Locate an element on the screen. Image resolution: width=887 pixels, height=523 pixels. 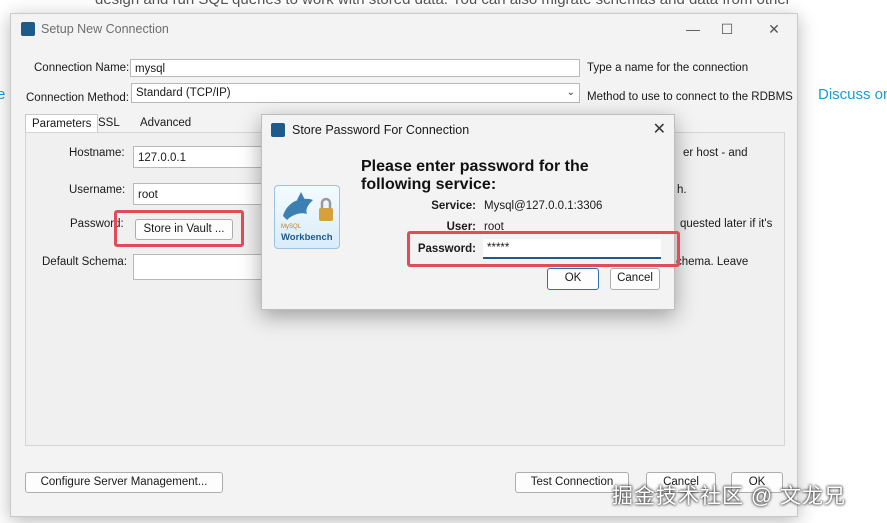
default-schema-hint: chema. Leave is located at coordinates (712, 262).